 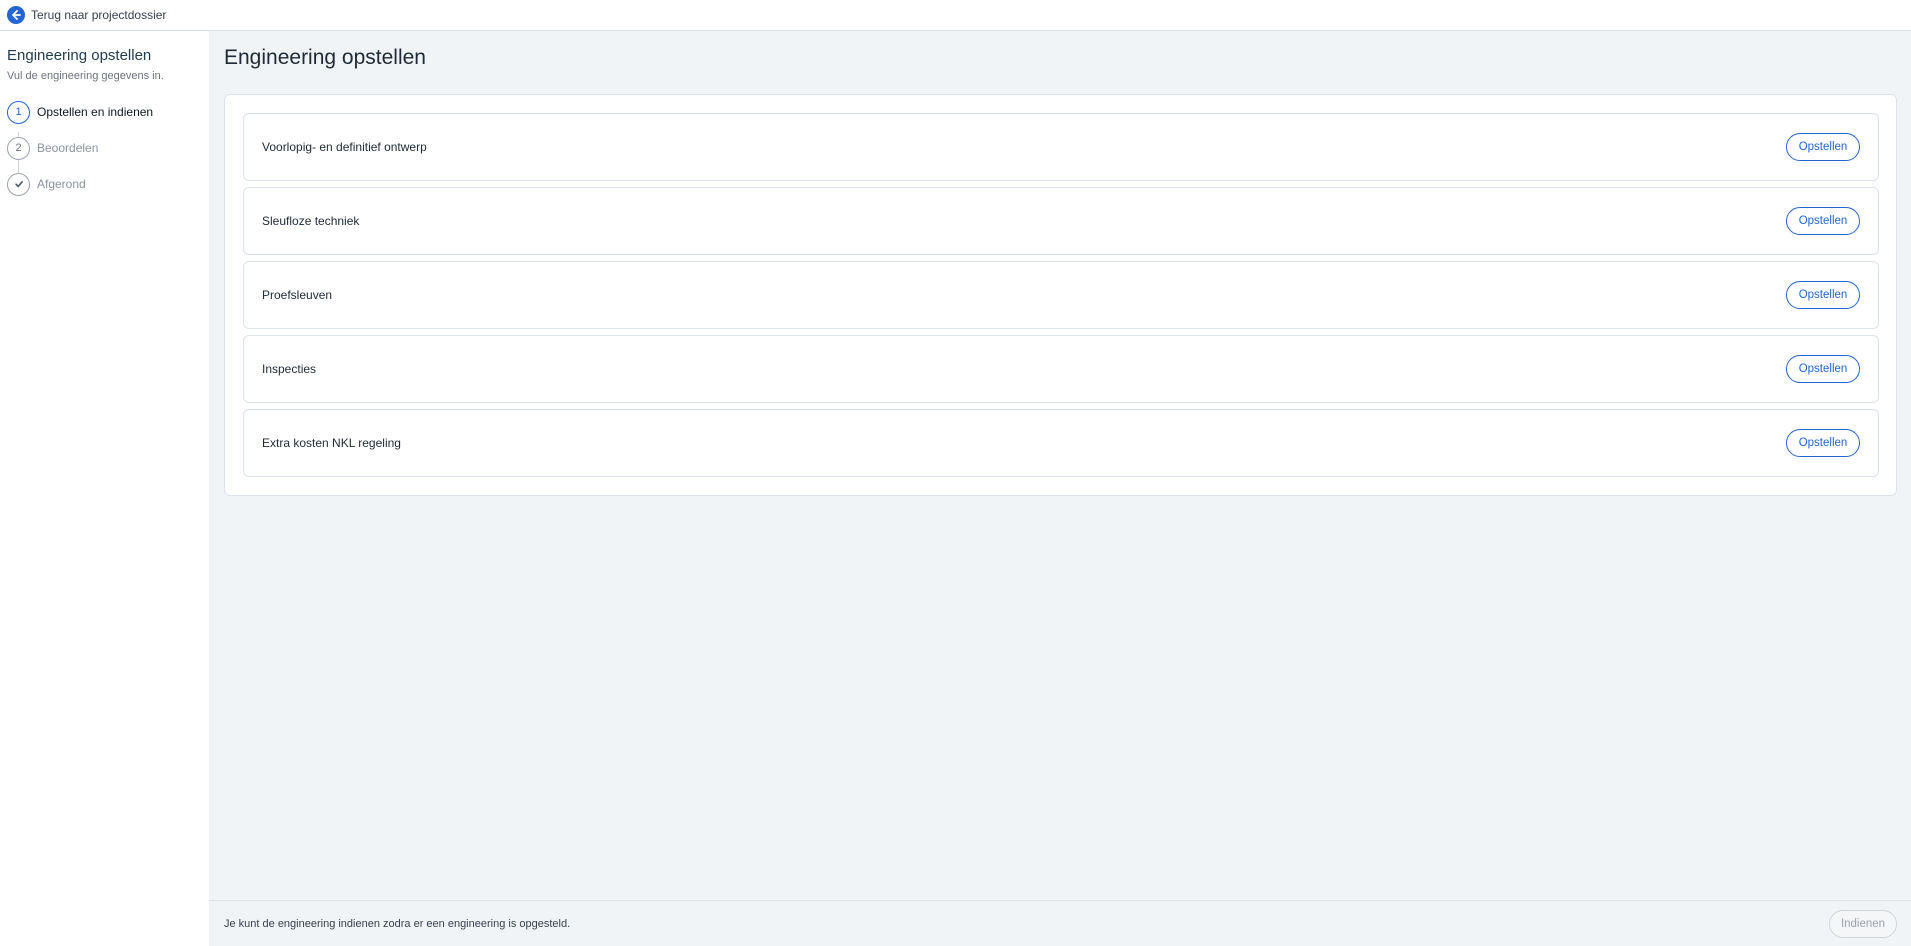 I want to click on sidebar-subtitle: Vul de engineering gegevens in., so click(x=85, y=76).